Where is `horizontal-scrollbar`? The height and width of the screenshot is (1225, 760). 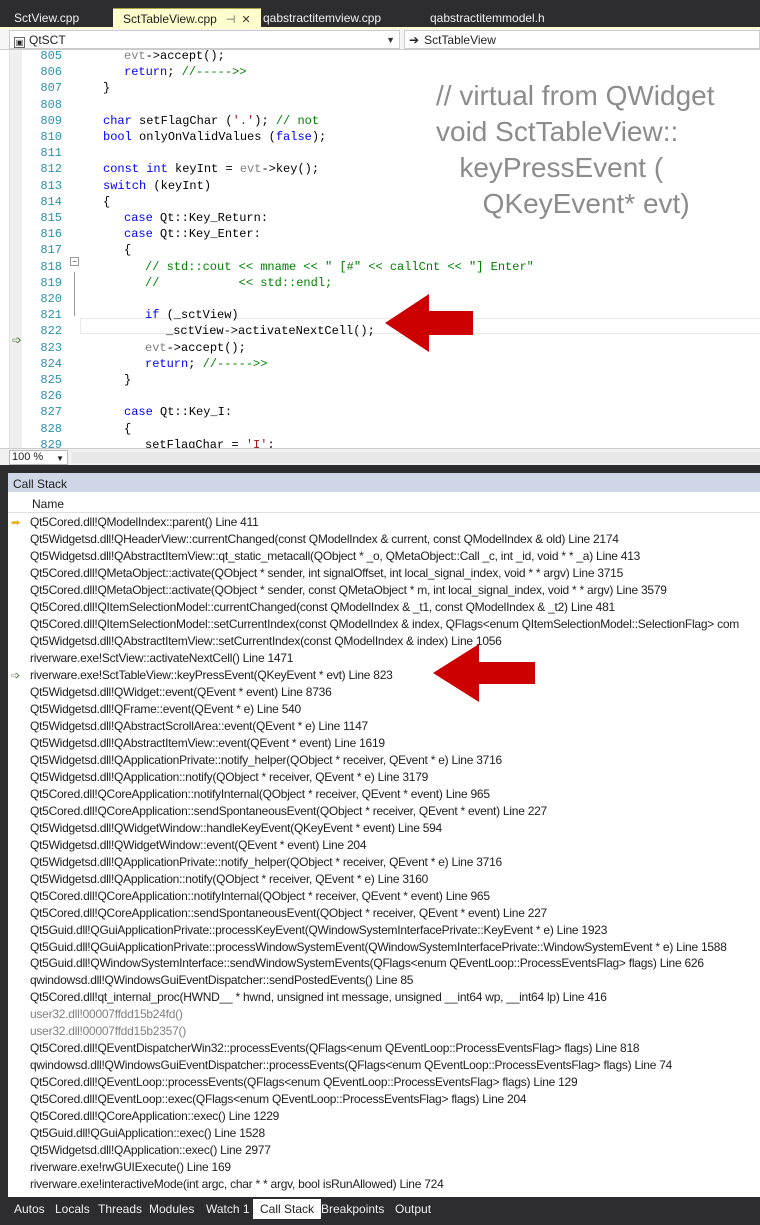
horizontal-scrollbar is located at coordinates (416, 457).